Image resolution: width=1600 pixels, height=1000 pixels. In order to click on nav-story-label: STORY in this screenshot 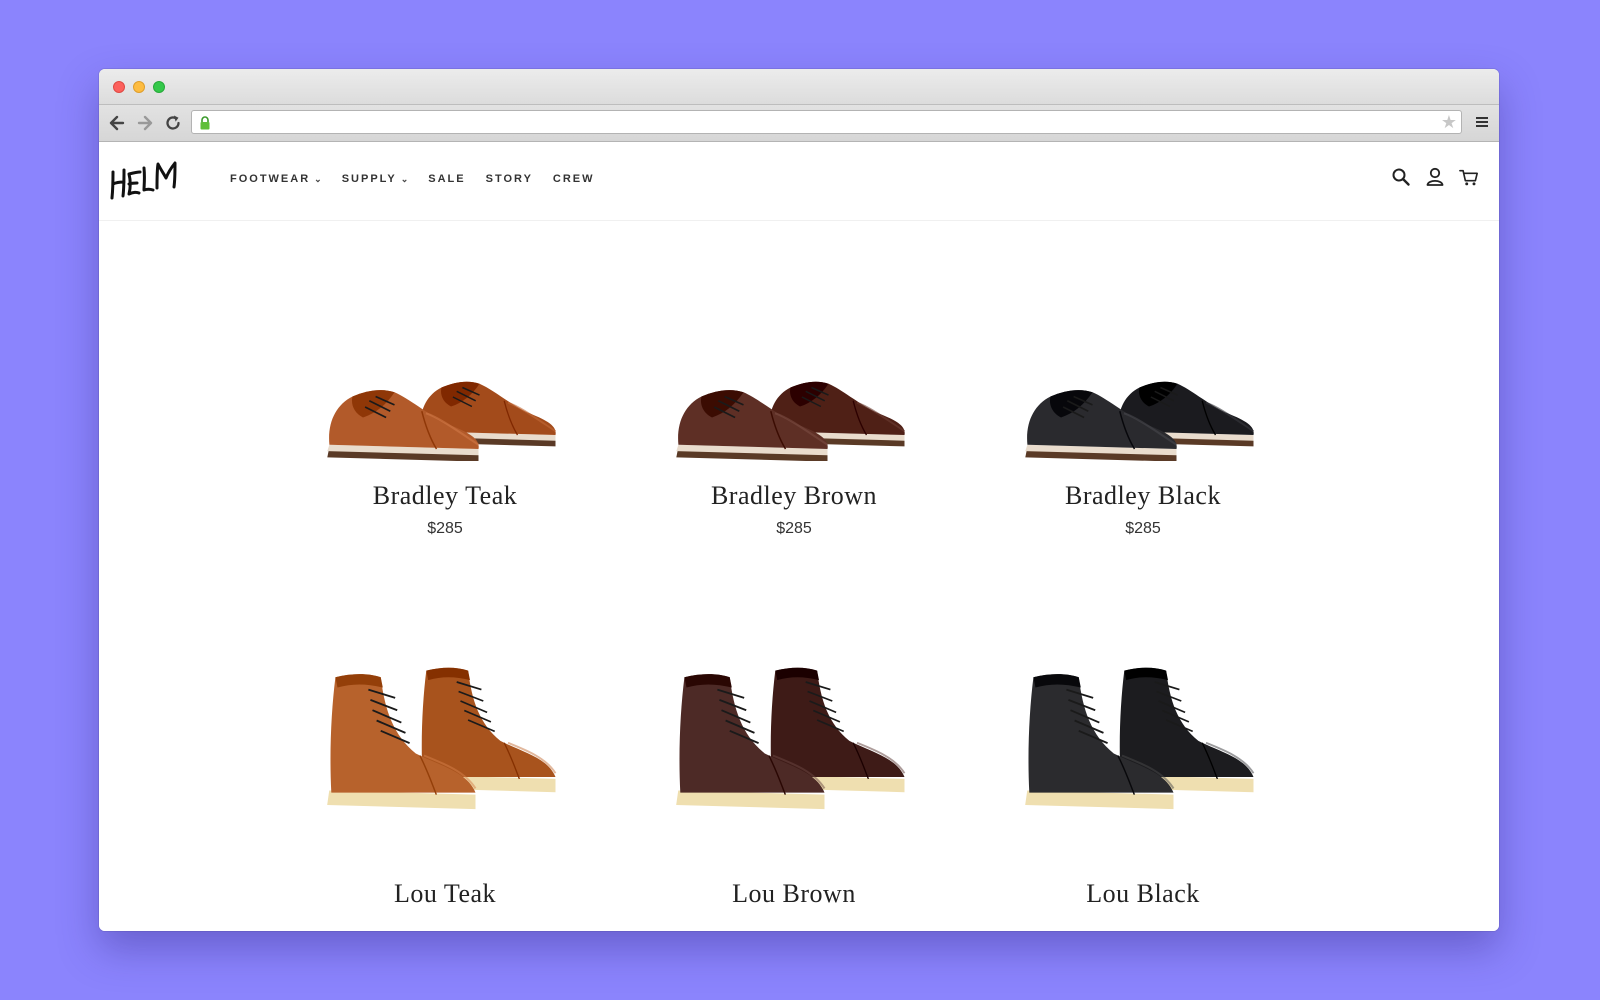, I will do `click(509, 179)`.